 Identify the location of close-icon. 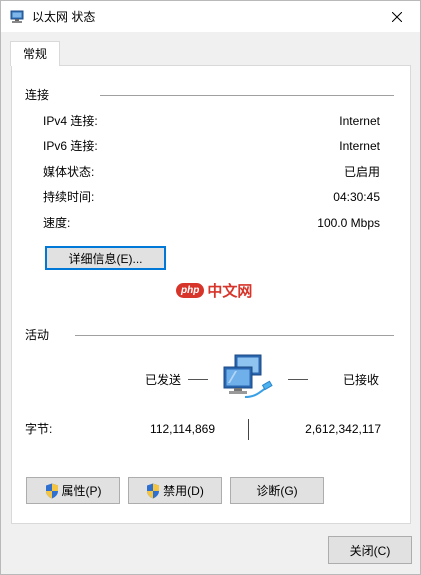
(397, 16).